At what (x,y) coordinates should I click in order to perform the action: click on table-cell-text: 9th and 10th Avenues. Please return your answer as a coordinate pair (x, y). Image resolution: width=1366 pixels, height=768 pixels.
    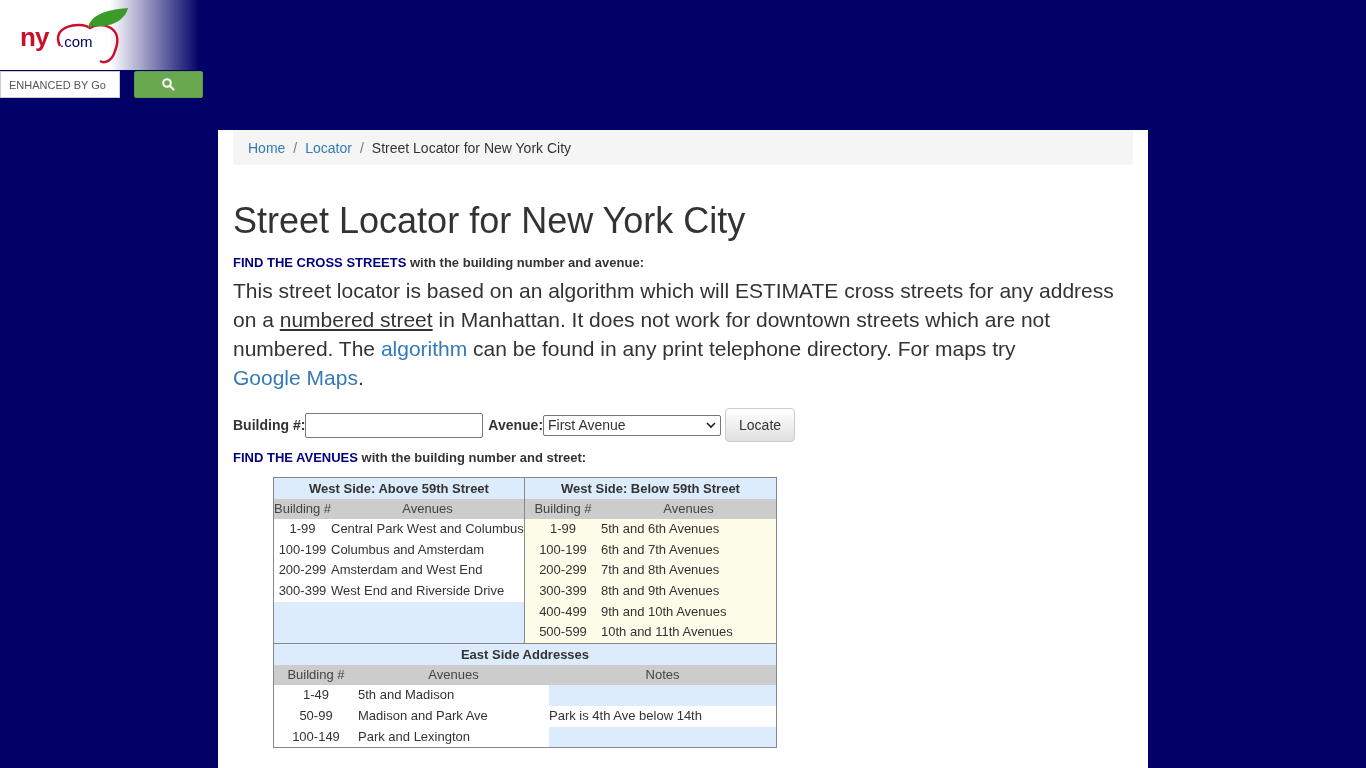
    Looking at the image, I should click on (664, 611).